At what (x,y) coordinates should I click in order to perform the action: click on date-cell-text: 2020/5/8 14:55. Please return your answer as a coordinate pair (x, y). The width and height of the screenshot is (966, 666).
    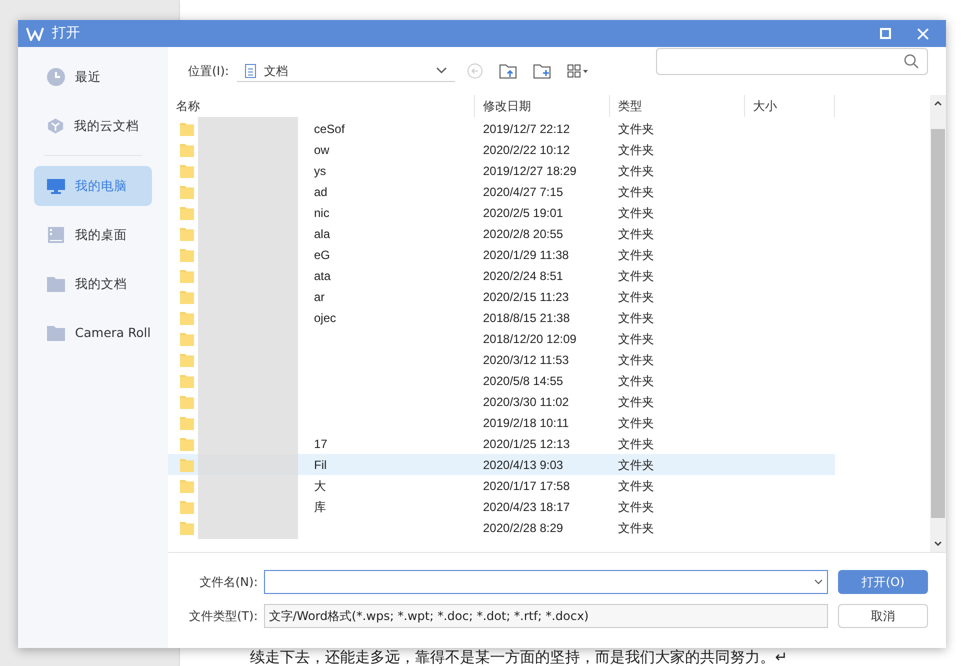
    Looking at the image, I should click on (523, 381).